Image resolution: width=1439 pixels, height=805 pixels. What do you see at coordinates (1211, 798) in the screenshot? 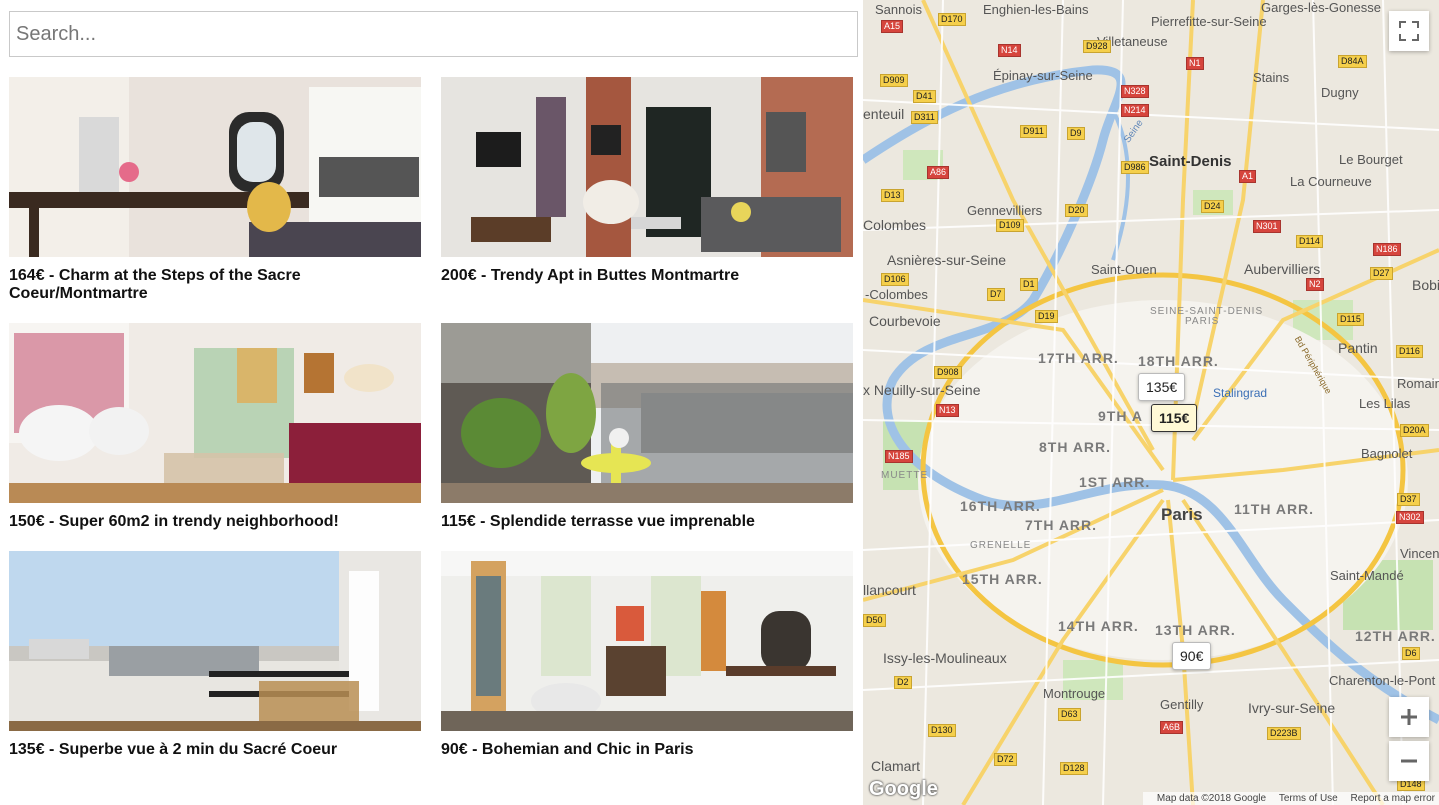
I see `map-data-credit: Map data ©2018 Google` at bounding box center [1211, 798].